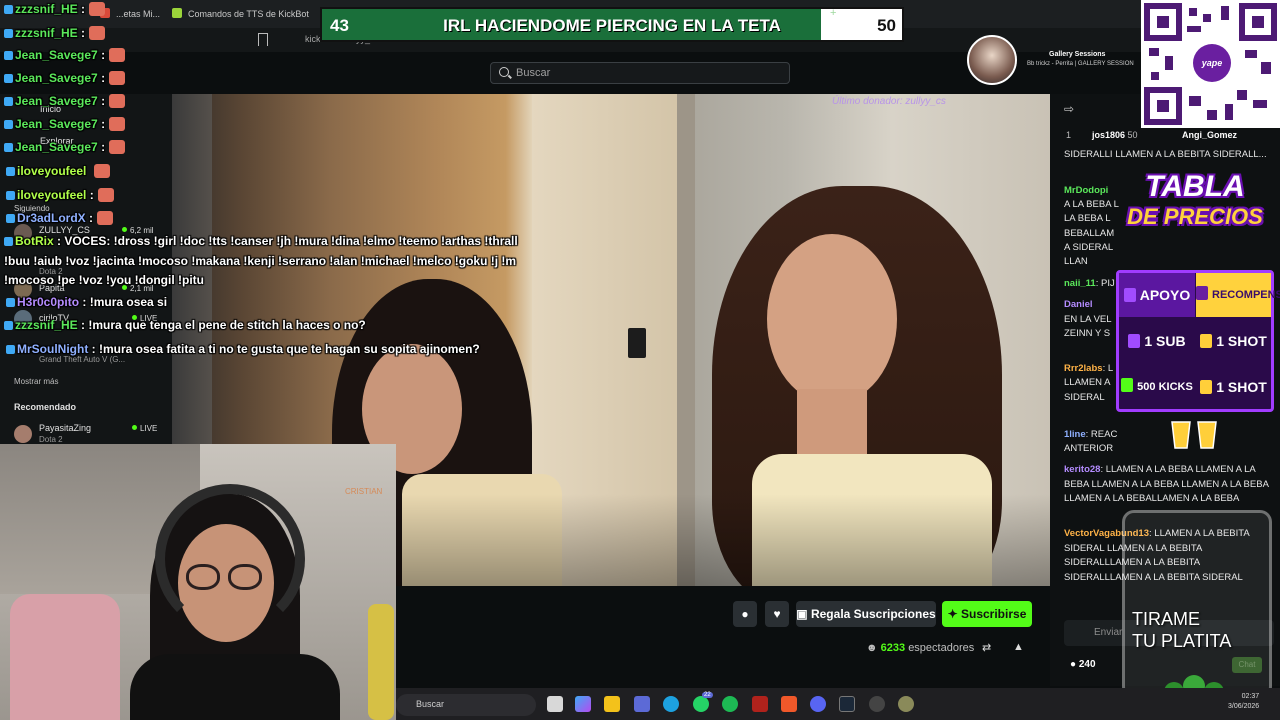  I want to click on chat-text: ZEINN Y S, so click(1087, 333).